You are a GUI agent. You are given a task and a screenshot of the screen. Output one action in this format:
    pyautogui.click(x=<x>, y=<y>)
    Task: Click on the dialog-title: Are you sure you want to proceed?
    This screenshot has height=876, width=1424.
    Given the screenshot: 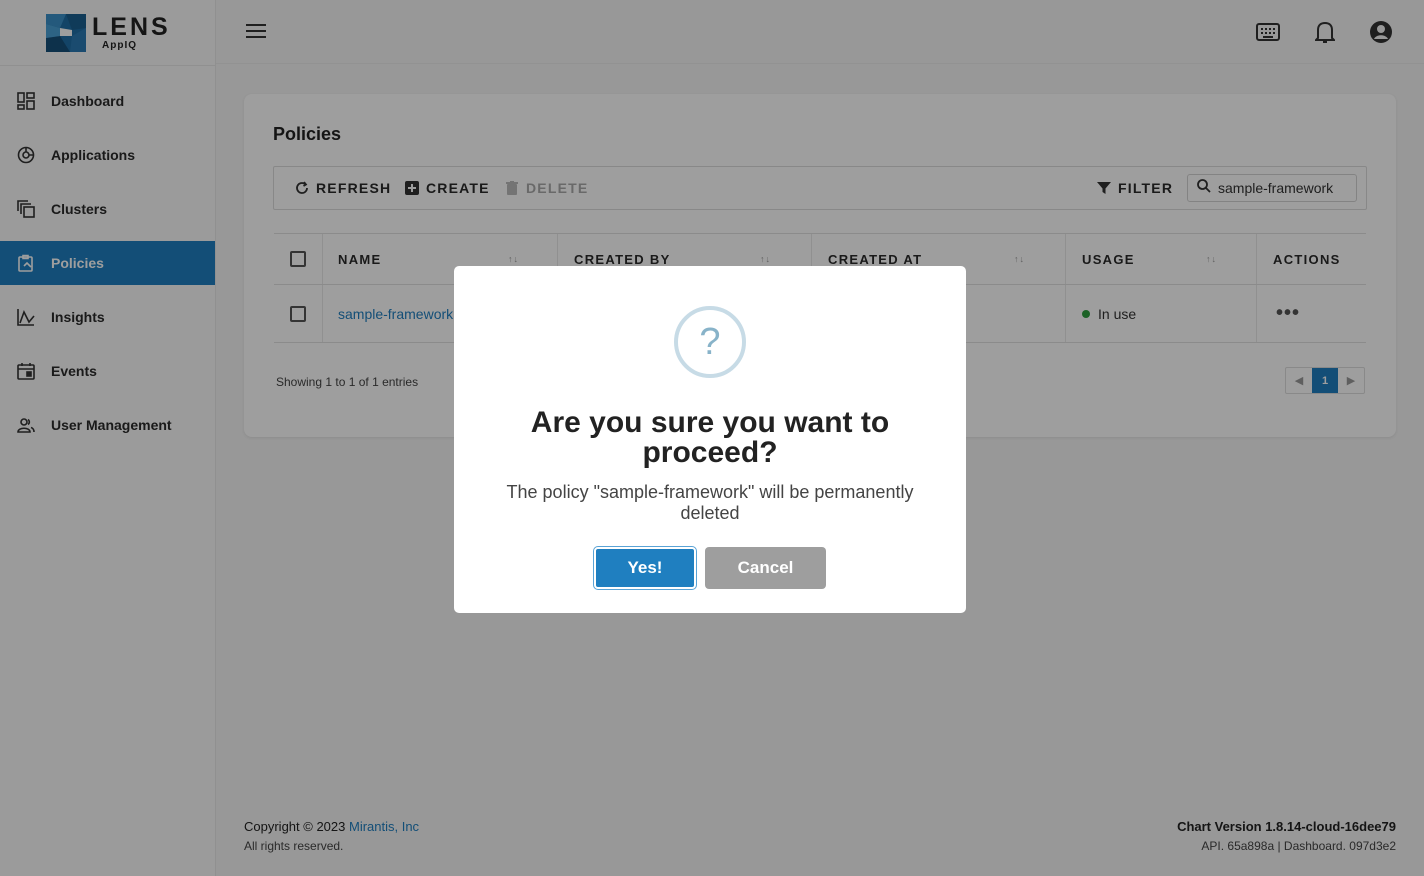 What is the action you would take?
    pyautogui.click(x=710, y=437)
    